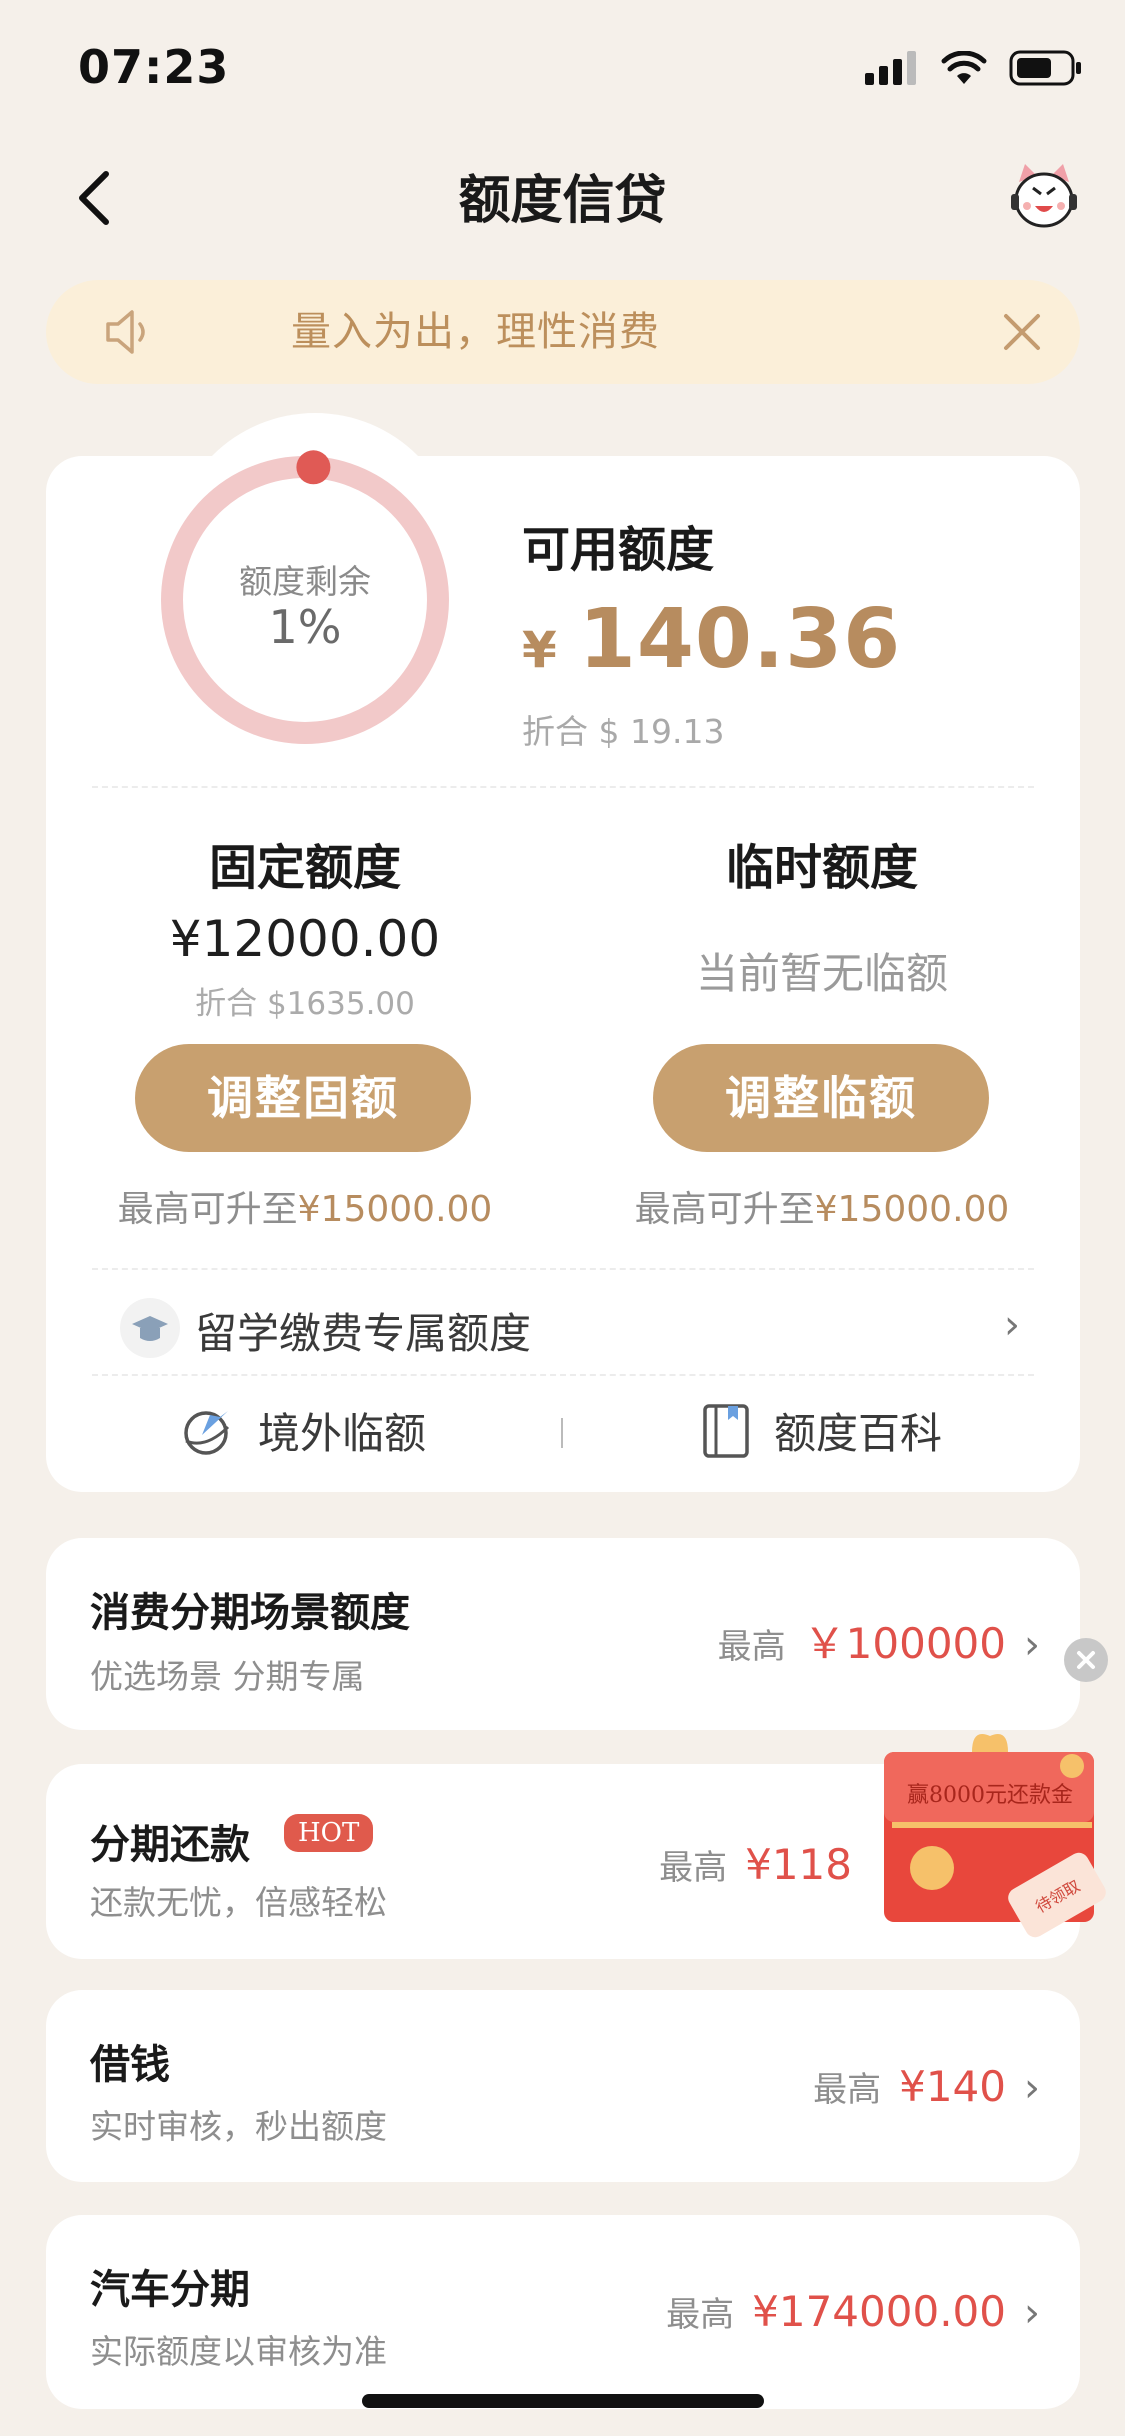 The height and width of the screenshot is (2436, 1125). What do you see at coordinates (858, 1433) in the screenshot?
I see `credit-wiki-label: 额度百科` at bounding box center [858, 1433].